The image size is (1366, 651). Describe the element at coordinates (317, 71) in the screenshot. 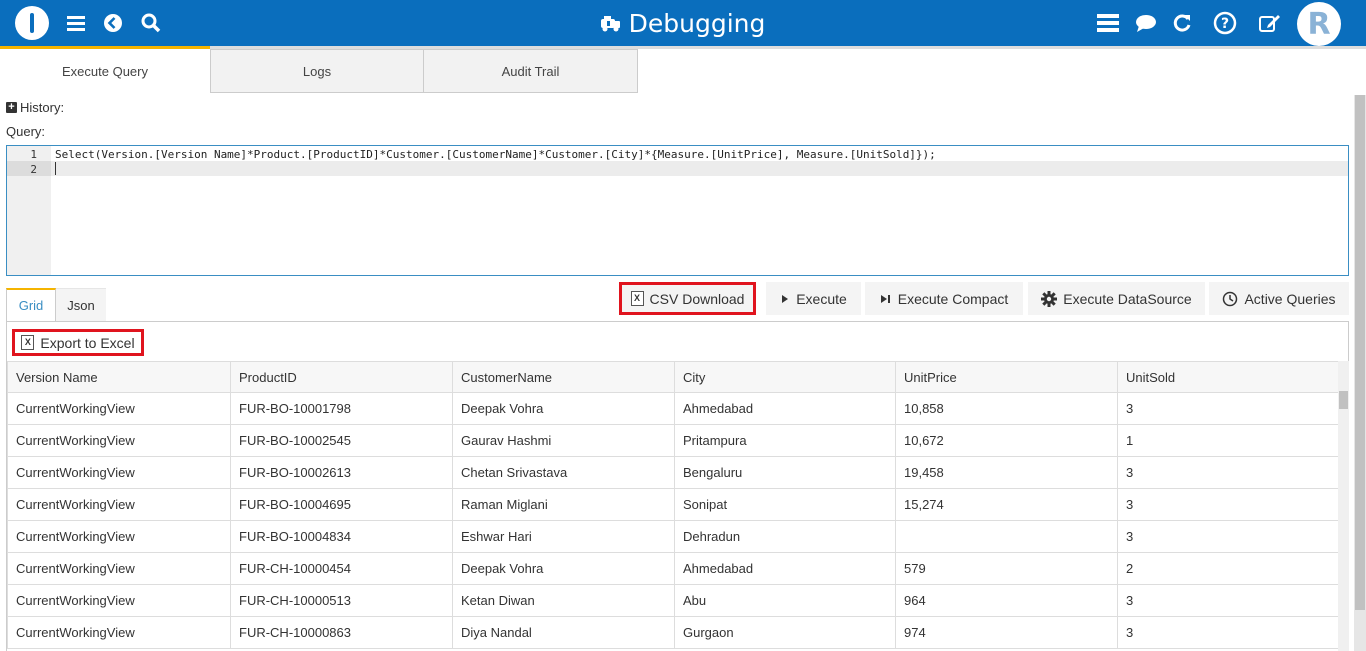

I see `tab-logs: Logs` at that location.